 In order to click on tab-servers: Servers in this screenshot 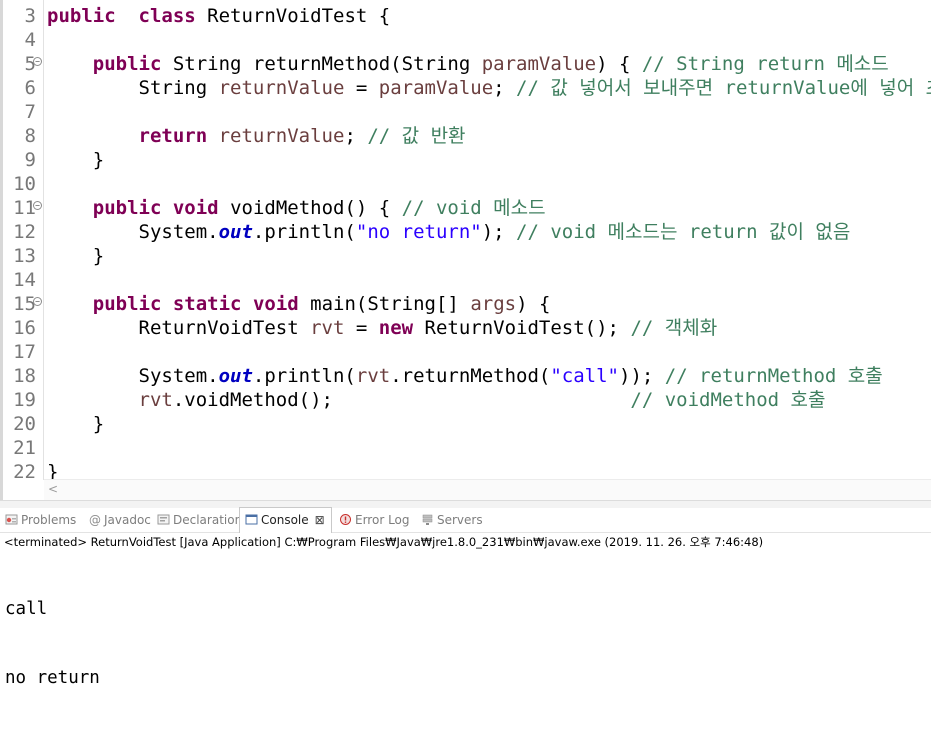, I will do `click(452, 520)`.